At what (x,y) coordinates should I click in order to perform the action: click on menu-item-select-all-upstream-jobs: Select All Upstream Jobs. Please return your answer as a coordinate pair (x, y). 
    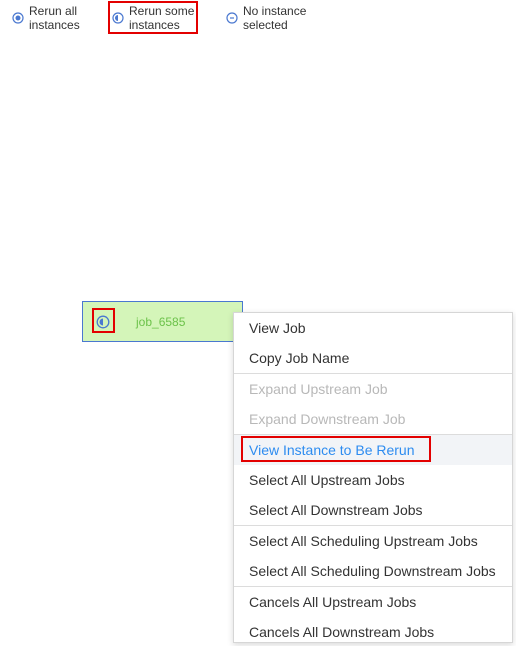
    Looking at the image, I should click on (373, 480).